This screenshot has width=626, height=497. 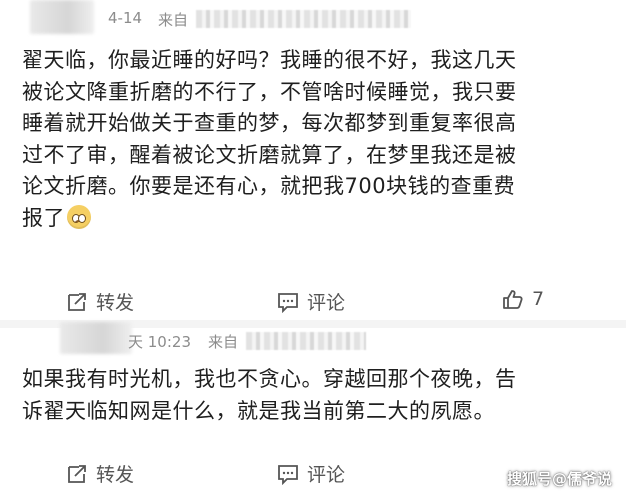 What do you see at coordinates (43, 217) in the screenshot?
I see `body-line-text: 报了` at bounding box center [43, 217].